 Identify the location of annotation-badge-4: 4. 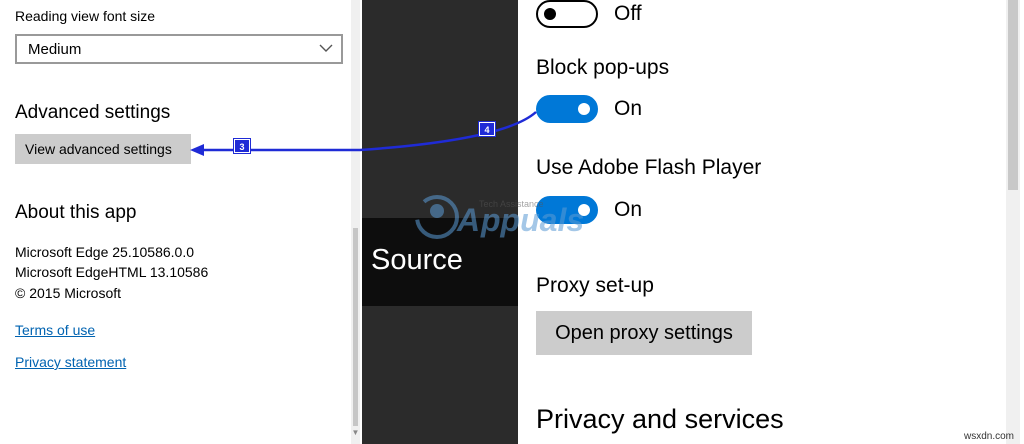
(487, 129).